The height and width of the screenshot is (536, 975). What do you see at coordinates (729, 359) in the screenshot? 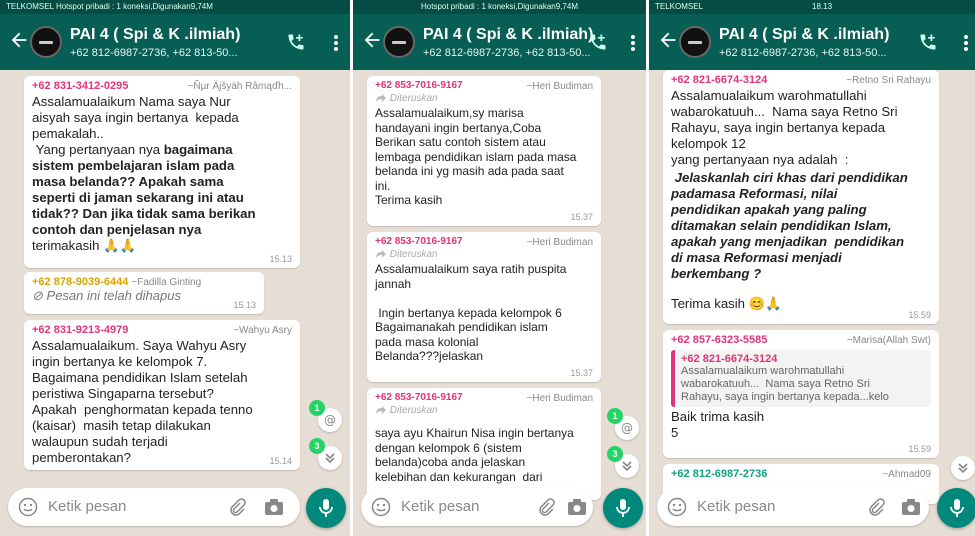
I see `quoted-sender: +62 821-6674-3124` at bounding box center [729, 359].